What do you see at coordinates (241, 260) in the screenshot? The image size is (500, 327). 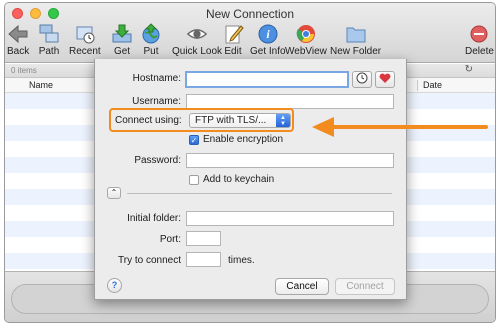 I see `times-label: times.` at bounding box center [241, 260].